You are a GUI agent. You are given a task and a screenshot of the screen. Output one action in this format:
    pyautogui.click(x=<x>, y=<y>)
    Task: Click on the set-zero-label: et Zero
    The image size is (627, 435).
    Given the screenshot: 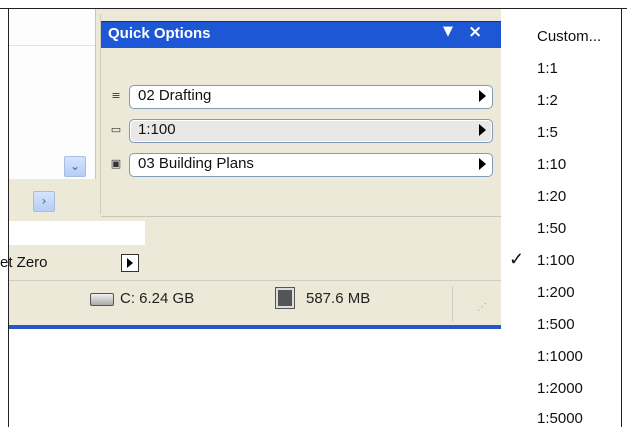 What is the action you would take?
    pyautogui.click(x=24, y=262)
    